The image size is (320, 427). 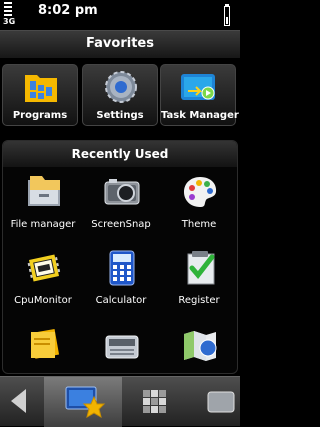 What do you see at coordinates (227, 15) in the screenshot?
I see `battery-icon` at bounding box center [227, 15].